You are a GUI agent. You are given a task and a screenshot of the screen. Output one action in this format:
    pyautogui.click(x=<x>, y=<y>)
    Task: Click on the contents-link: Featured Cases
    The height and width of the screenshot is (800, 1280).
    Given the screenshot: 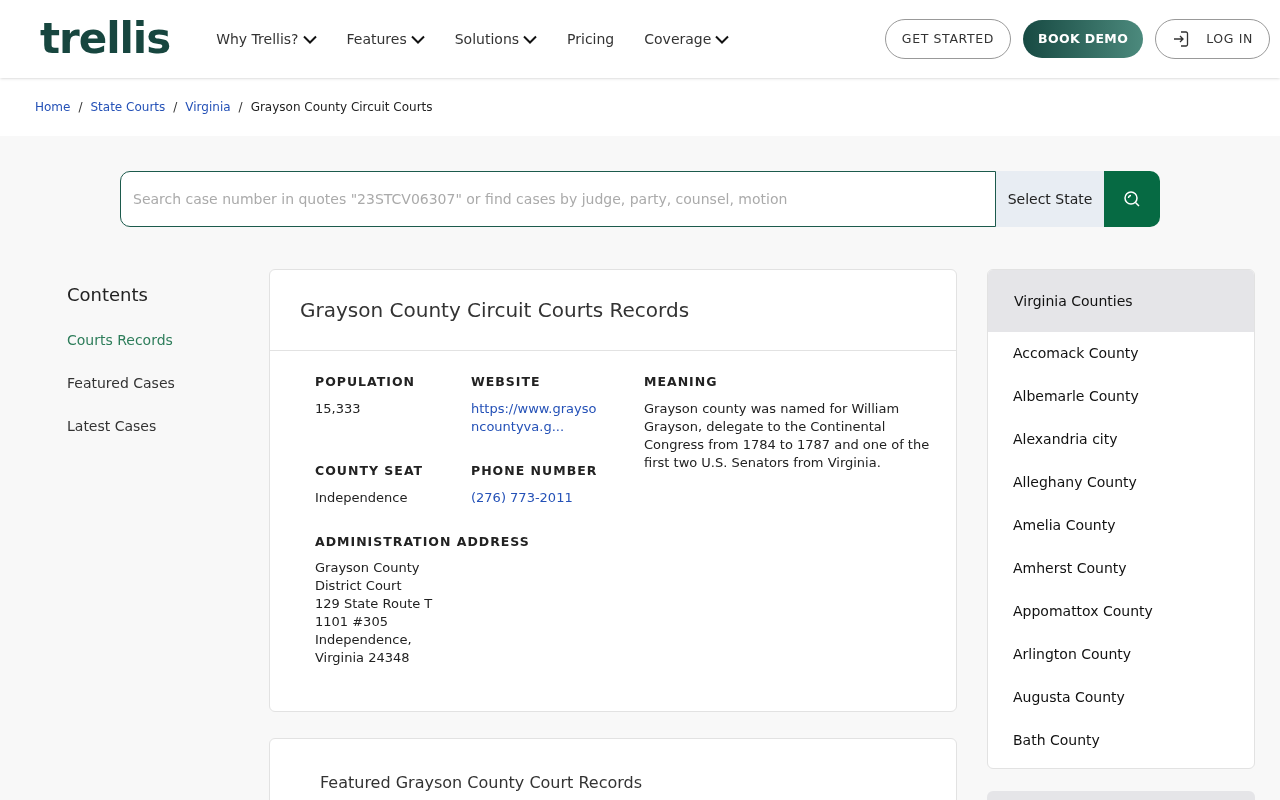 What is the action you would take?
    pyautogui.click(x=168, y=383)
    